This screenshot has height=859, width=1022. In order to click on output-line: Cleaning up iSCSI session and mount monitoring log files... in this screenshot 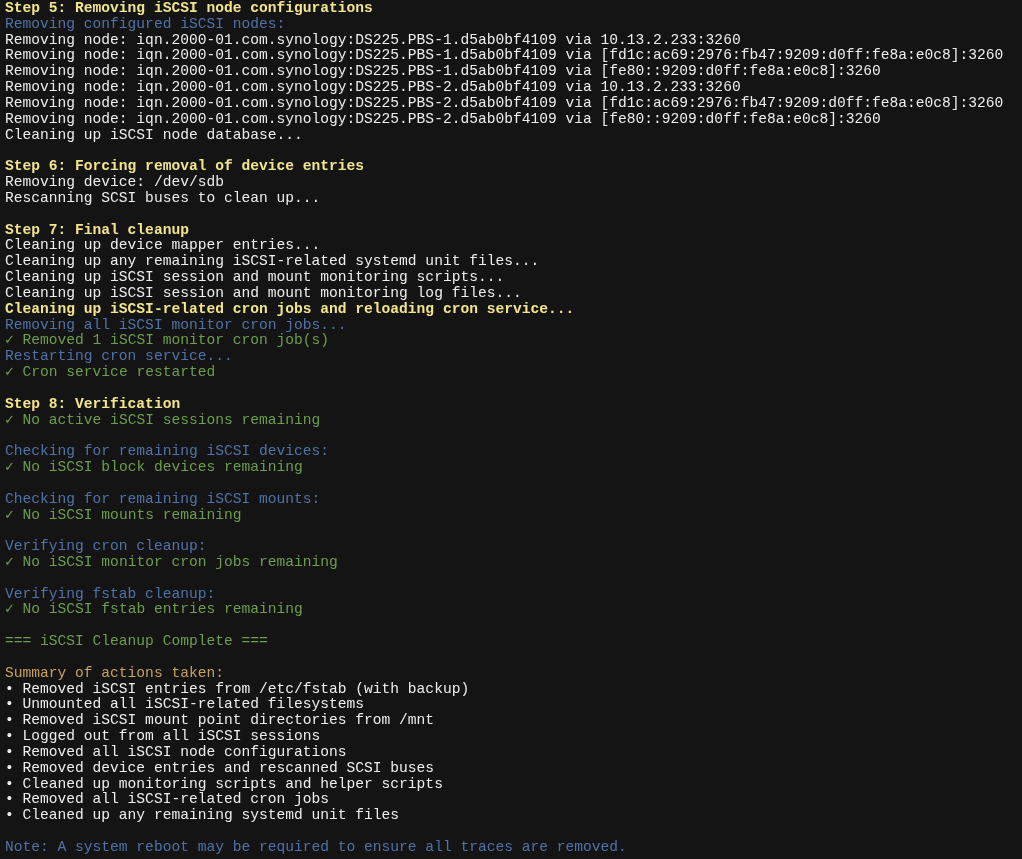, I will do `click(263, 292)`.